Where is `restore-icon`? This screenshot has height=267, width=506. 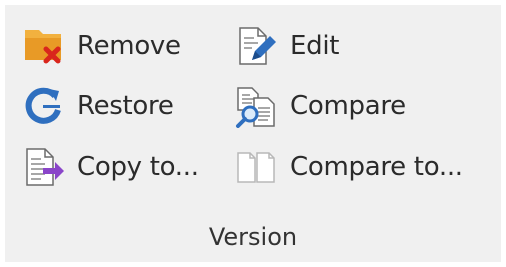
restore-icon is located at coordinates (49, 106).